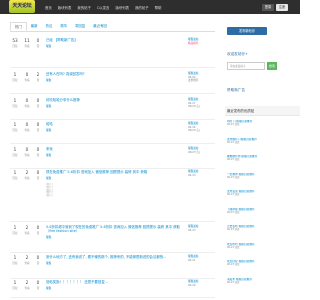 The image size is (320, 300). What do you see at coordinates (236, 90) in the screenshot?
I see `sponsor-title: 赞助商广告` at bounding box center [236, 90].